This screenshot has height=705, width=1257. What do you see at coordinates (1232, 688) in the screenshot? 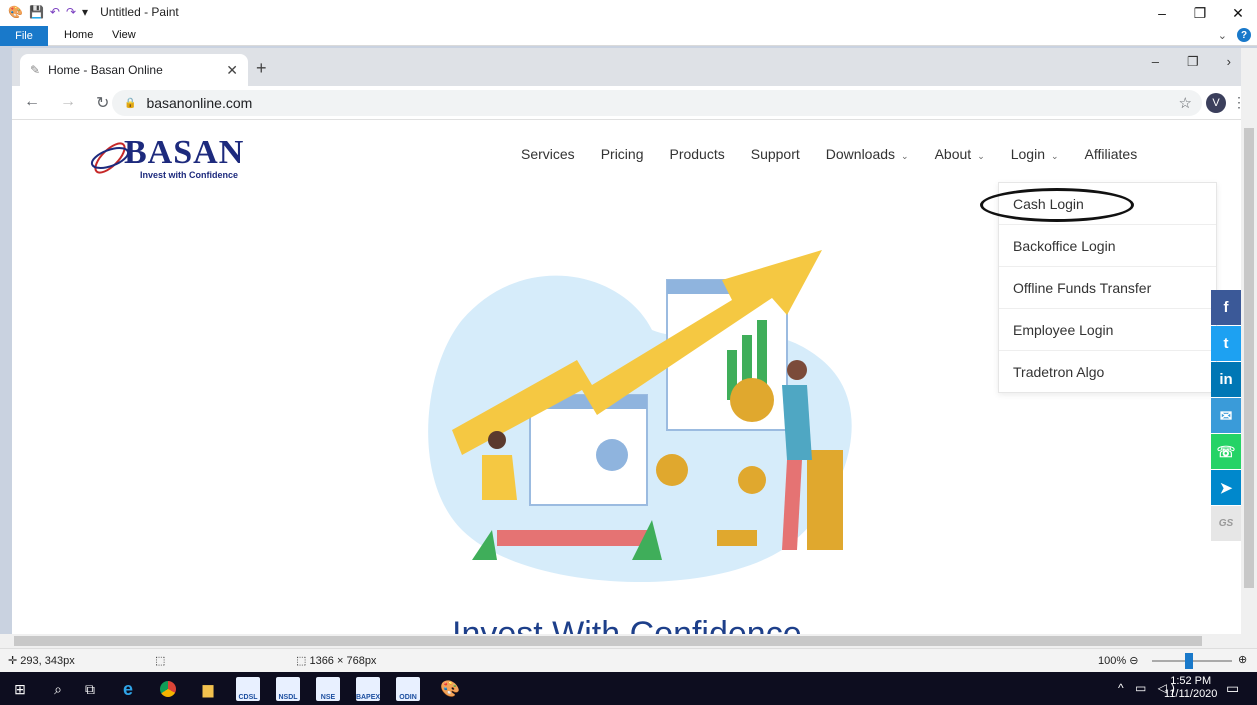
I see `notification-icon: ▭` at bounding box center [1232, 688].